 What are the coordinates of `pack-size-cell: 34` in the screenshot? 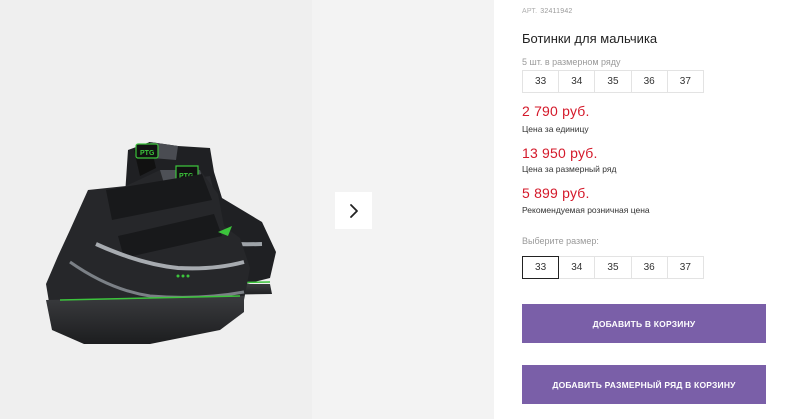 It's located at (577, 81).